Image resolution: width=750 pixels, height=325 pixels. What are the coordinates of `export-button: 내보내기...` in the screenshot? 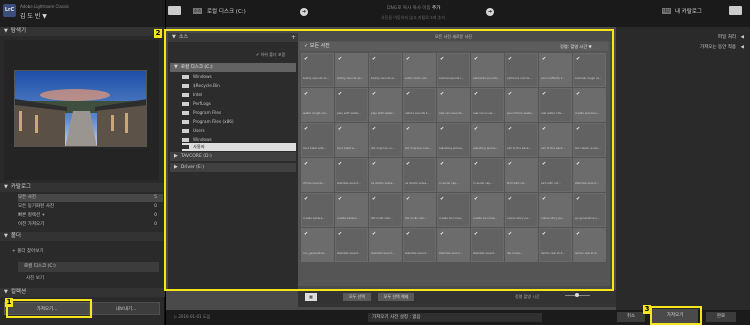 It's located at (126, 308).